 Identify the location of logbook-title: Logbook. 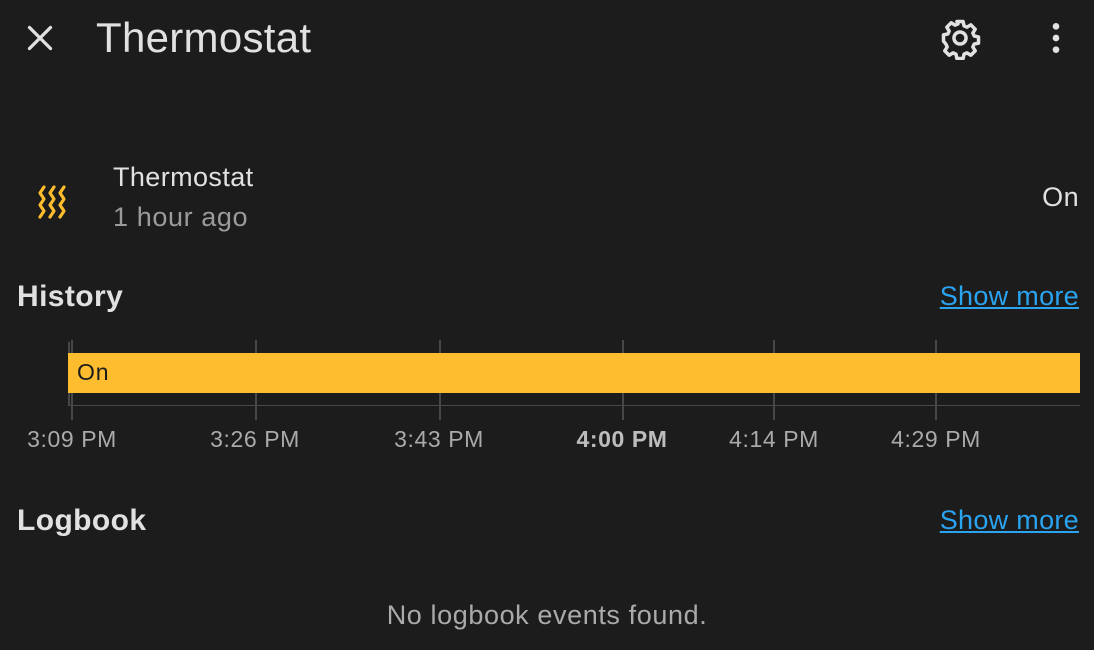
(82, 520).